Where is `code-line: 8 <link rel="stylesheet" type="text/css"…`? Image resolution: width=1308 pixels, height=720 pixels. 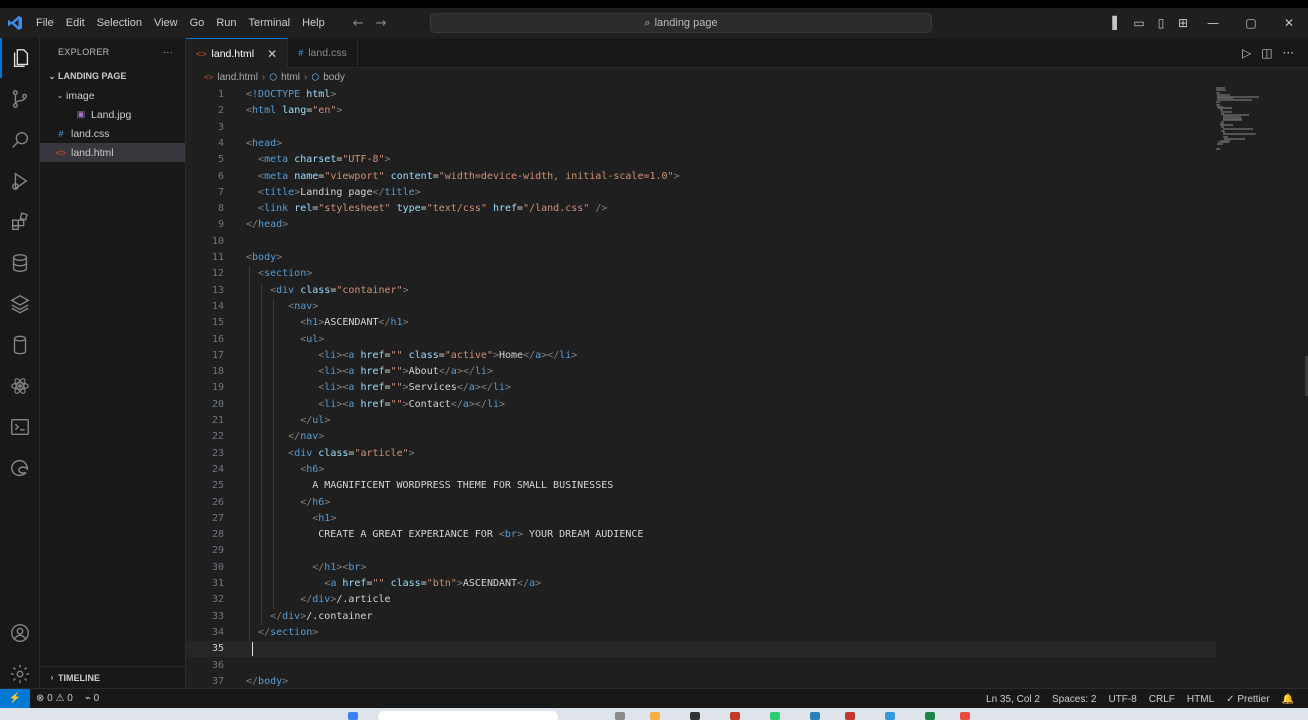 code-line: 8 <link rel="stylesheet" type="text/css"… is located at coordinates (701, 209).